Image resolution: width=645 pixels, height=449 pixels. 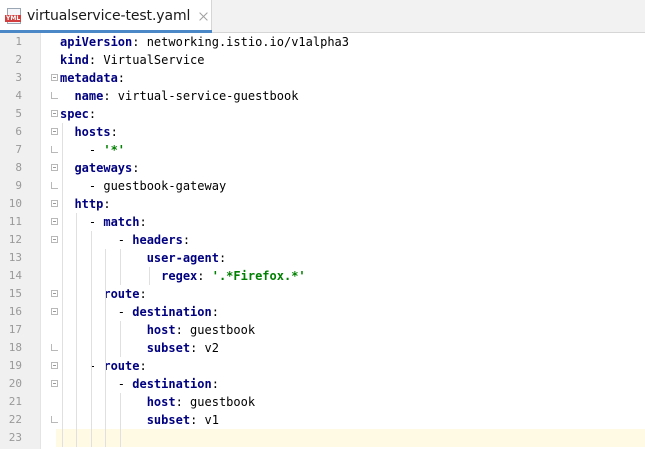 I want to click on code-text: kind: VirtualService, so click(x=132, y=60).